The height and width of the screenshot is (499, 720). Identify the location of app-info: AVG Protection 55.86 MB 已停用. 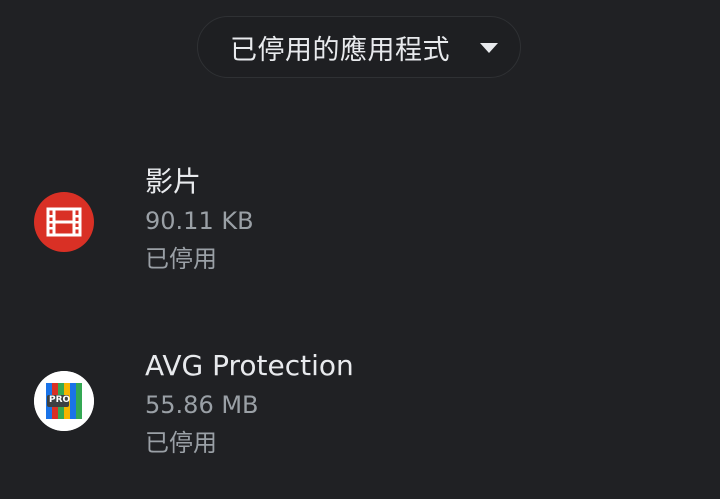
(249, 401).